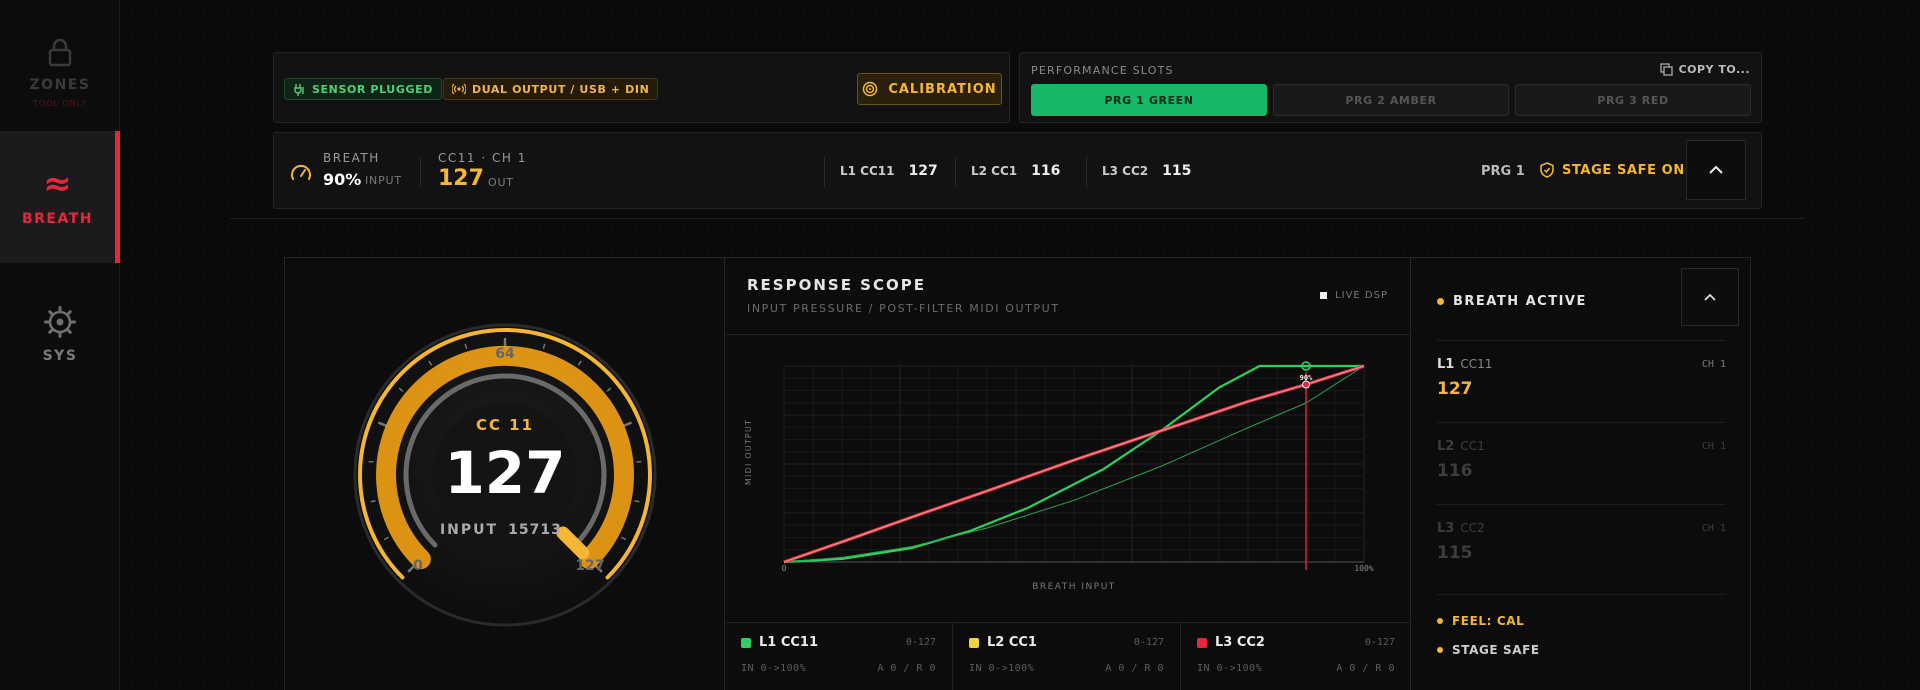 The width and height of the screenshot is (1920, 690). What do you see at coordinates (1503, 171) in the screenshot?
I see `program-label: PRG 1` at bounding box center [1503, 171].